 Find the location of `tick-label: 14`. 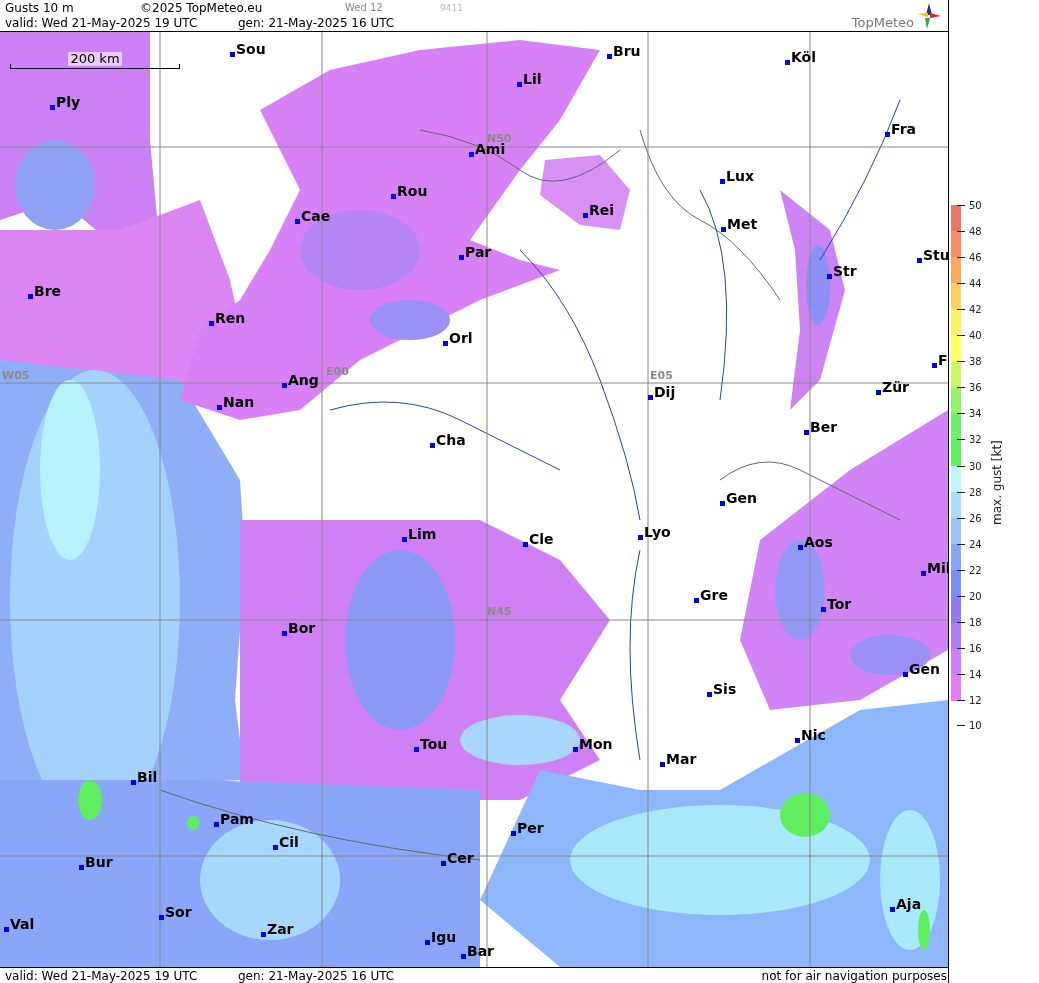

tick-label: 14 is located at coordinates (975, 675).